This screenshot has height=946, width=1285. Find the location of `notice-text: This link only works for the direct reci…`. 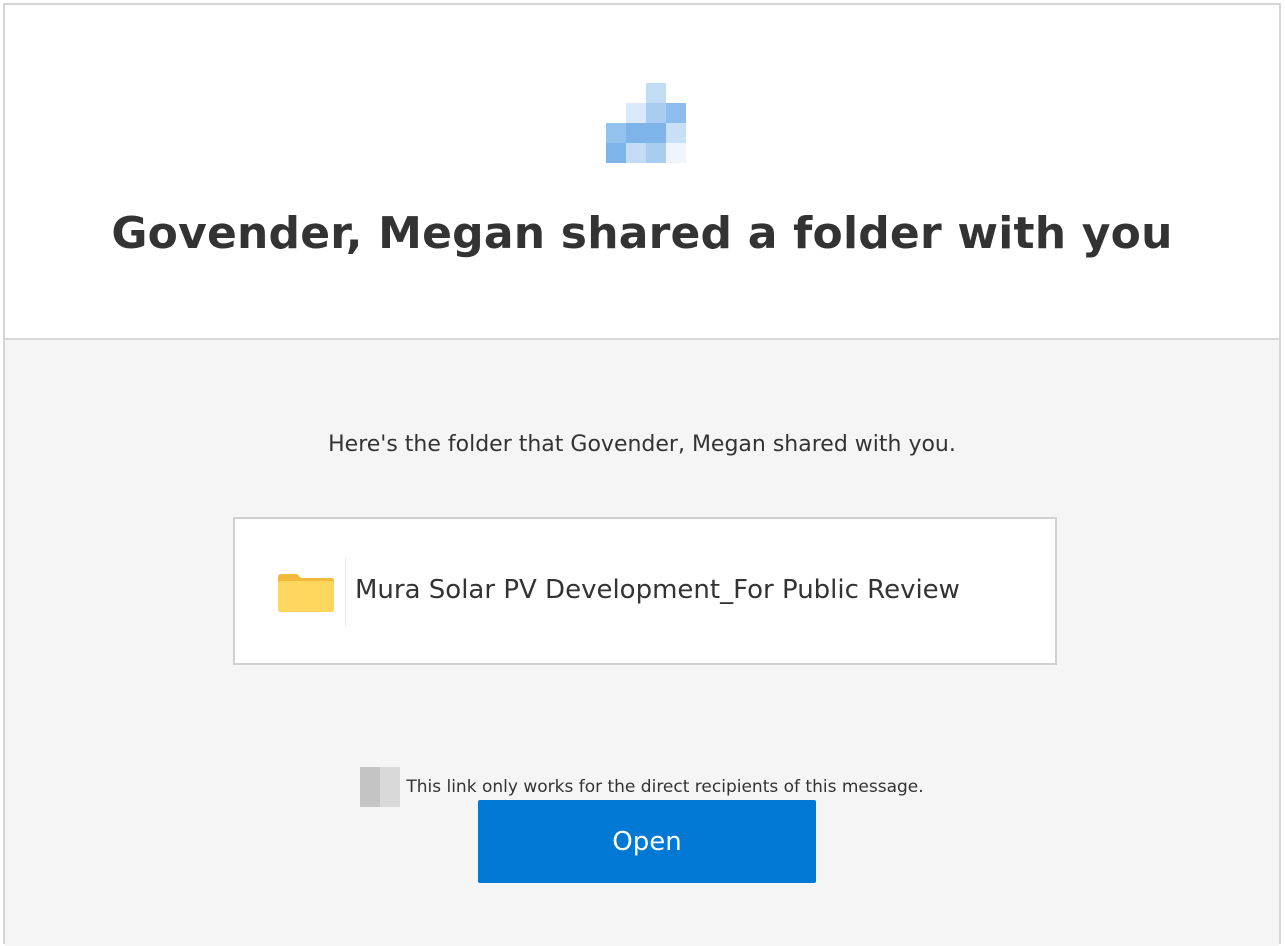

notice-text: This link only works for the direct reci… is located at coordinates (665, 787).